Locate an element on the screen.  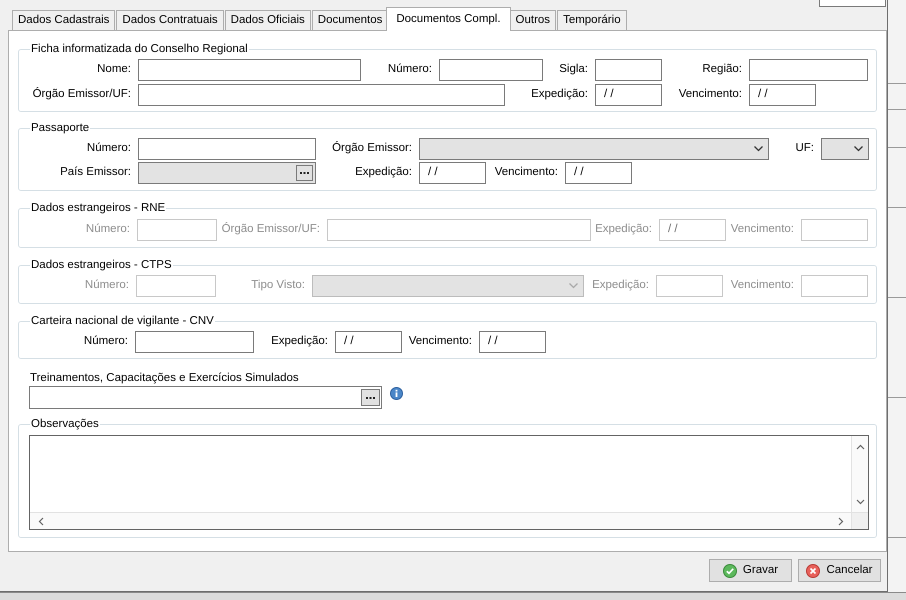
horizontal-scrollbar is located at coordinates (440, 520).